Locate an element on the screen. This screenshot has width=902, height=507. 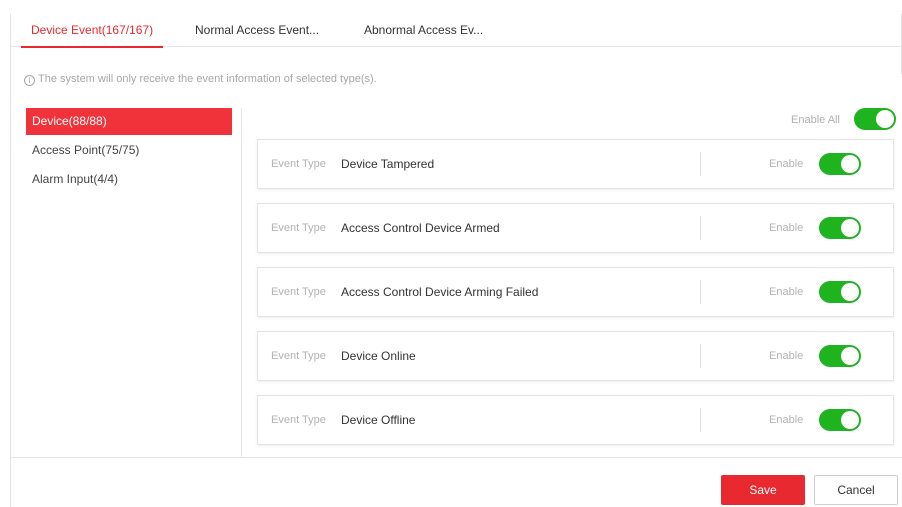
top-cropped-strip is located at coordinates (451, 7).